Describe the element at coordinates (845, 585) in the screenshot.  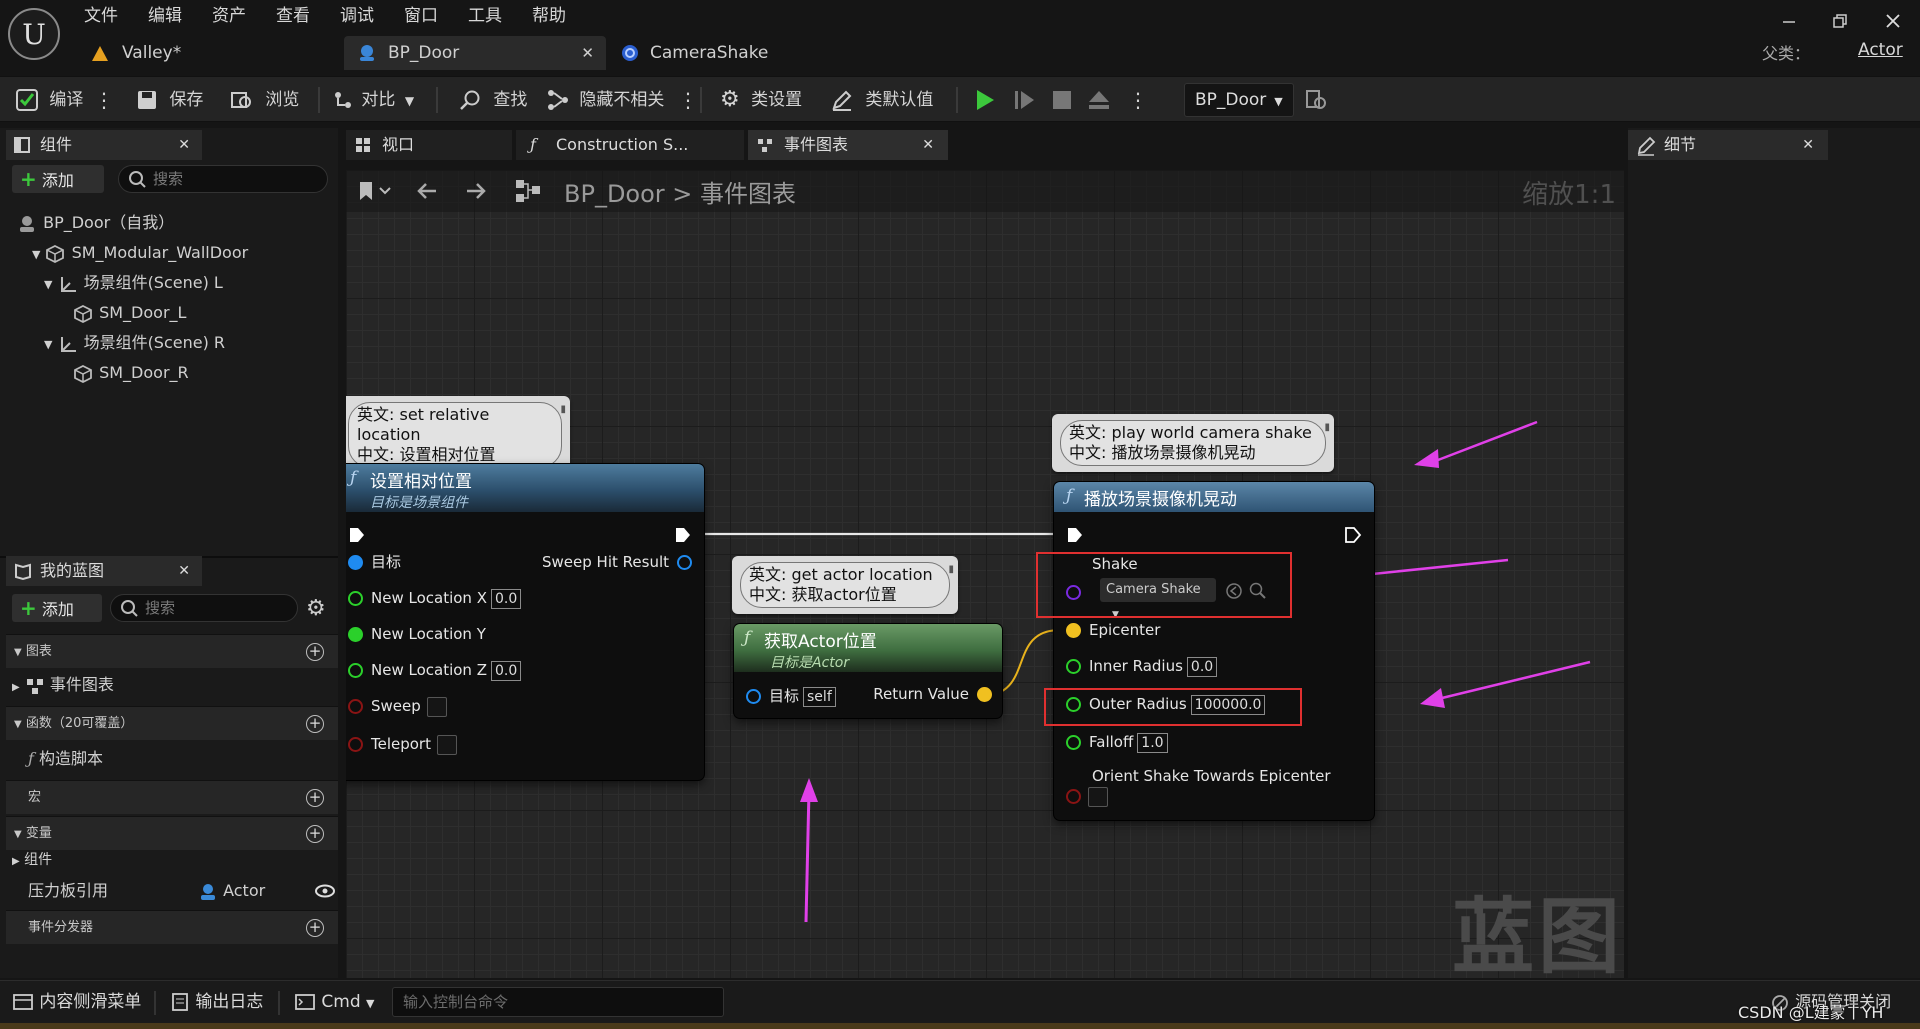
I see `comment-bubble: 英文: get actor location 中文: 获取actor位置 ▮` at that location.